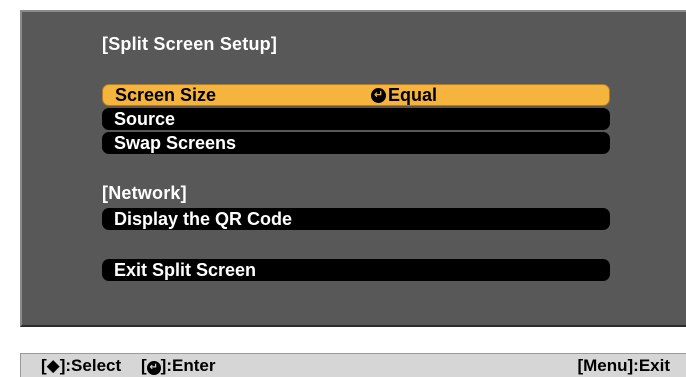  Describe the element at coordinates (203, 219) in the screenshot. I see `menu-item-label: Display the QR Code` at that location.